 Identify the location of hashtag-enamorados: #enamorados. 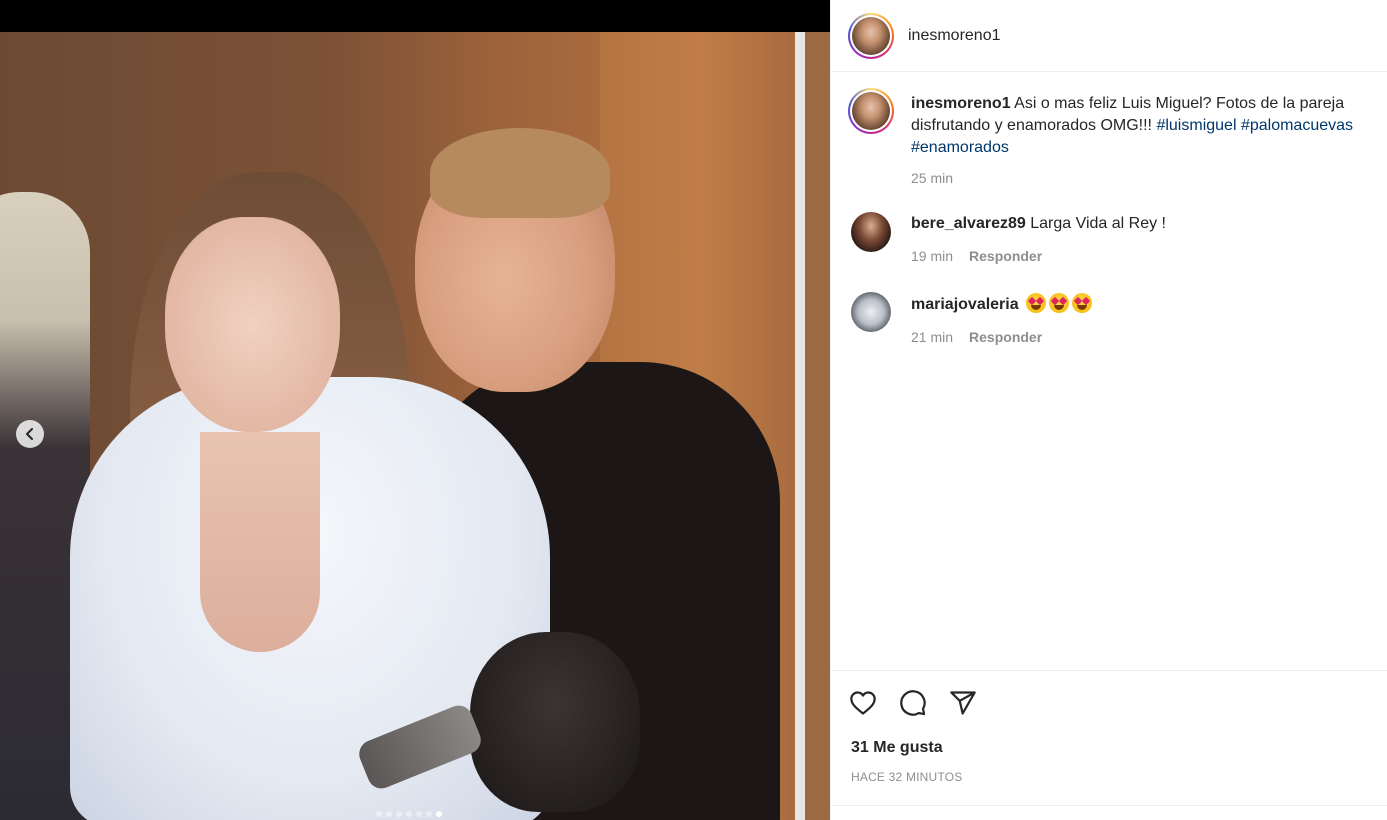
(960, 147).